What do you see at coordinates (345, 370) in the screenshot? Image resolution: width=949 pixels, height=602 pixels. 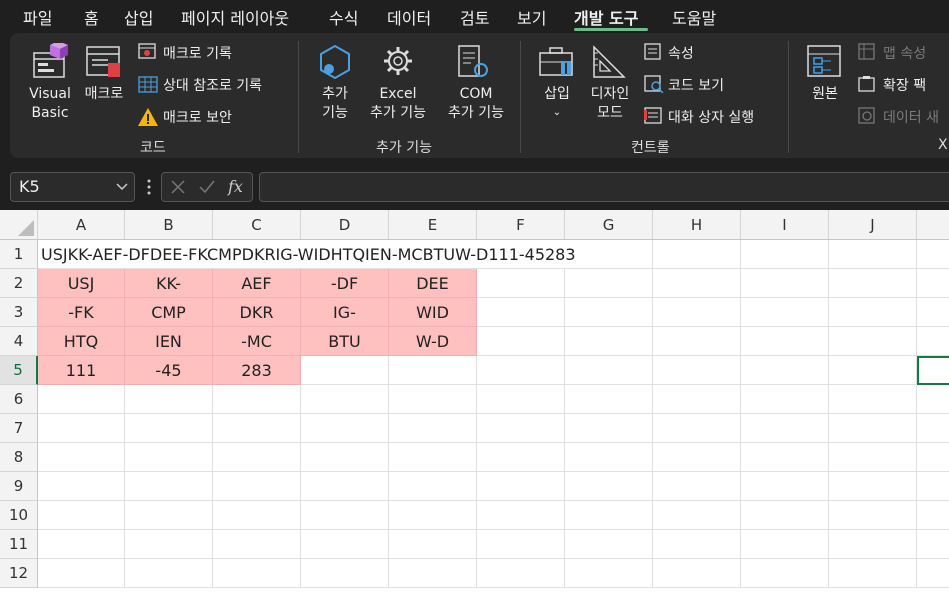 I see `cell-d5` at bounding box center [345, 370].